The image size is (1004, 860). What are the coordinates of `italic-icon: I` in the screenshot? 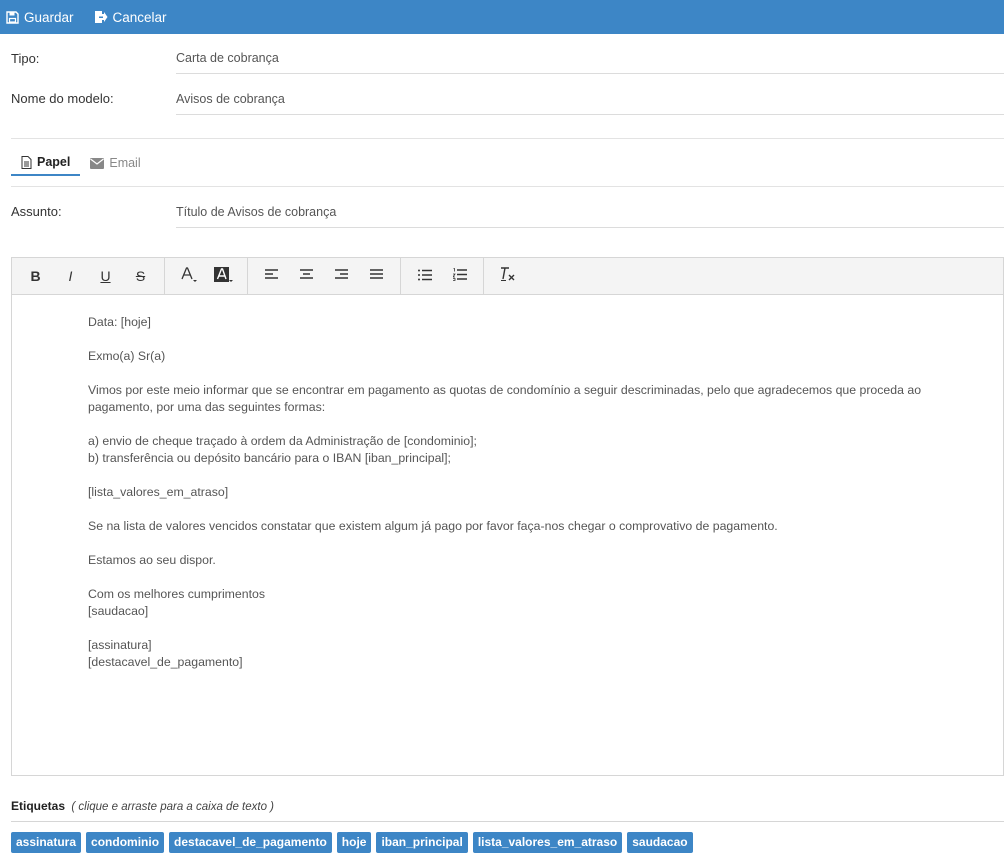 It's located at (70, 276).